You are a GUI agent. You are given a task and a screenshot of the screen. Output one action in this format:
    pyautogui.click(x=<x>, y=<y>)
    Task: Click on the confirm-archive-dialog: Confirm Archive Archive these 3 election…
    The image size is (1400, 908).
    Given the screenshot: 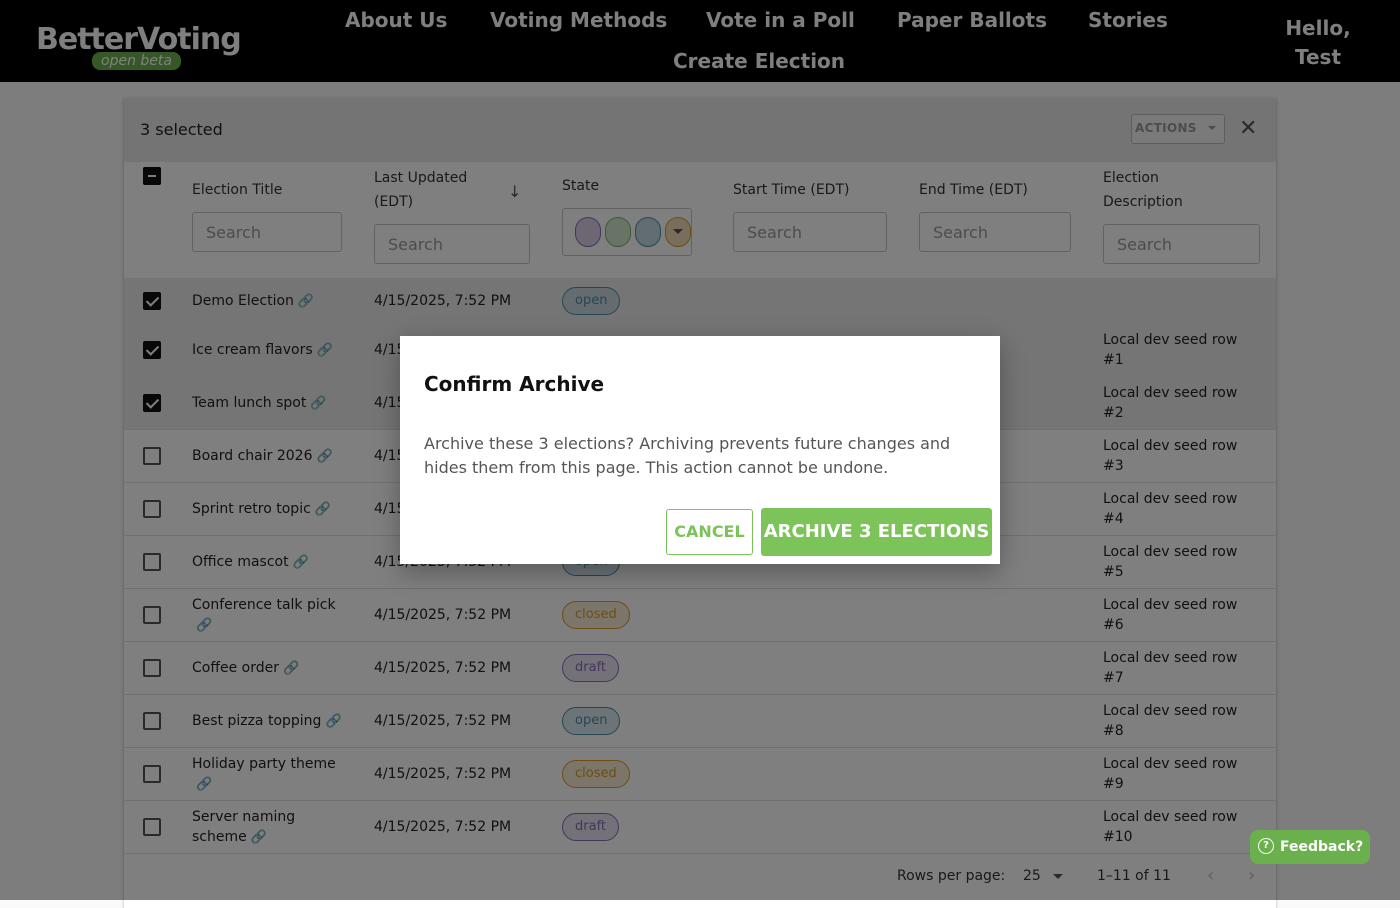 What is the action you would take?
    pyautogui.click(x=700, y=450)
    